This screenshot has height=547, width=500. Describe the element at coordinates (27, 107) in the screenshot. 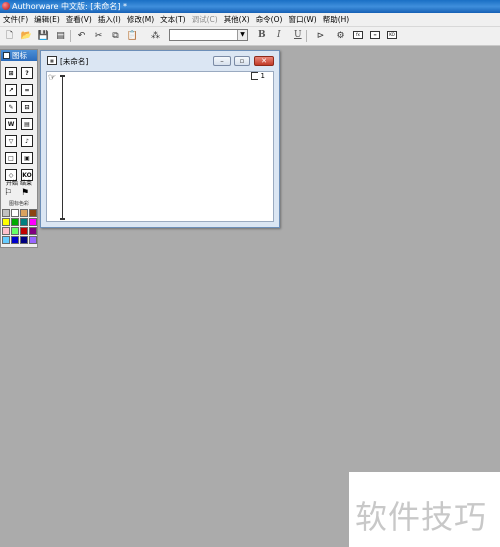

I see `map-icon: ⊟` at that location.